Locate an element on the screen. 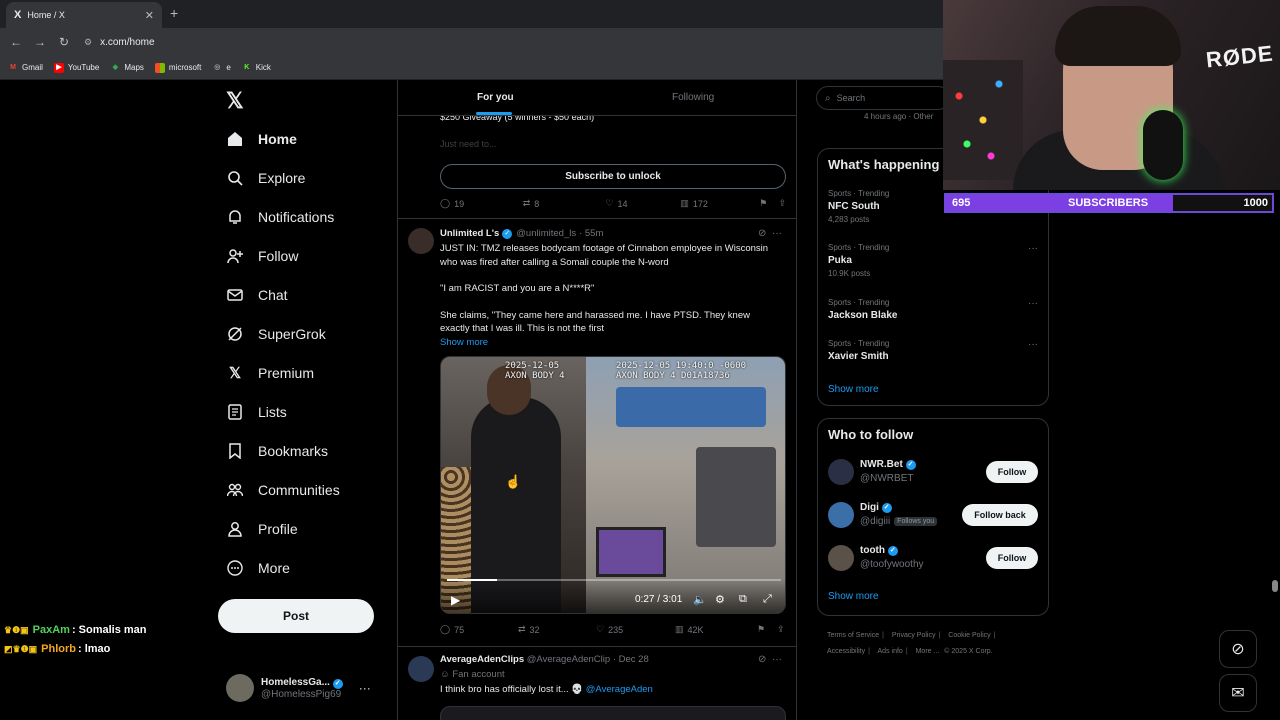 Image resolution: width=1280 pixels, height=720 pixels. views-button: ▥ 42K is located at coordinates (716, 629).